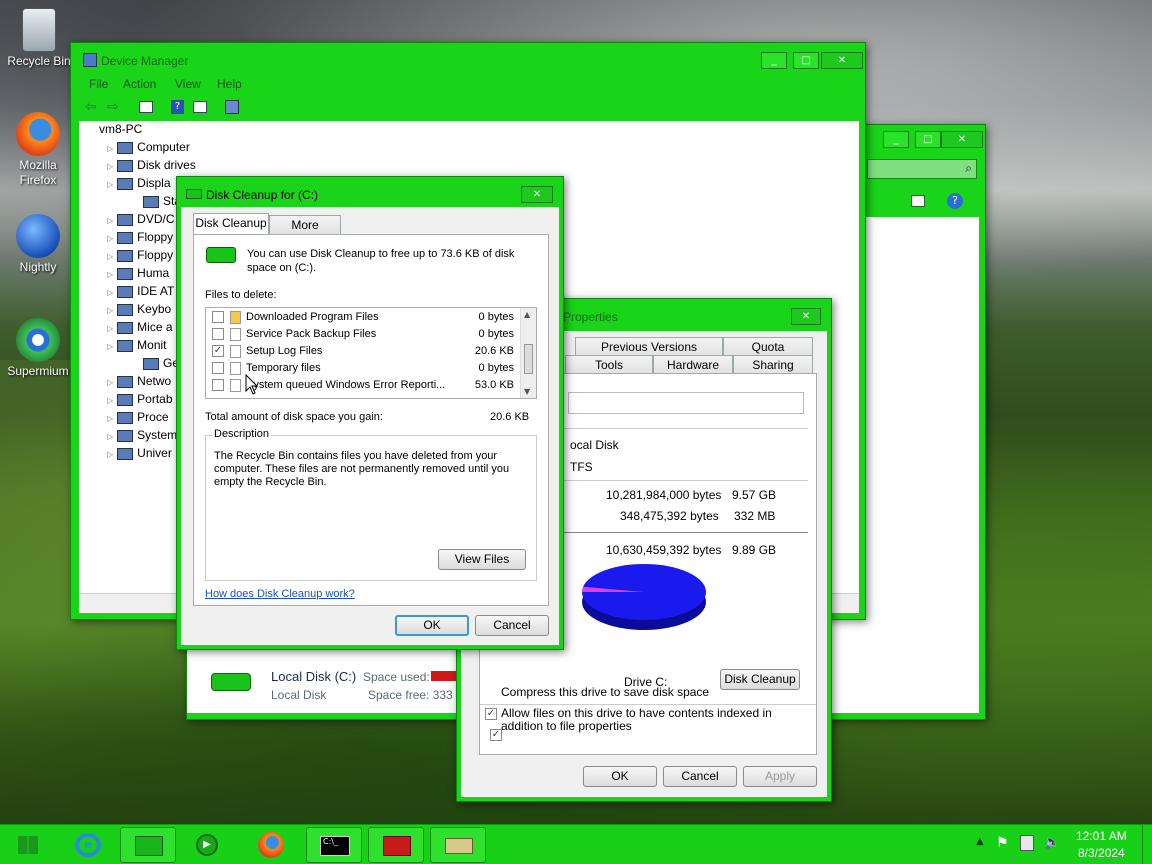  What do you see at coordinates (609, 364) in the screenshot?
I see `tab-tools: Tools` at bounding box center [609, 364].